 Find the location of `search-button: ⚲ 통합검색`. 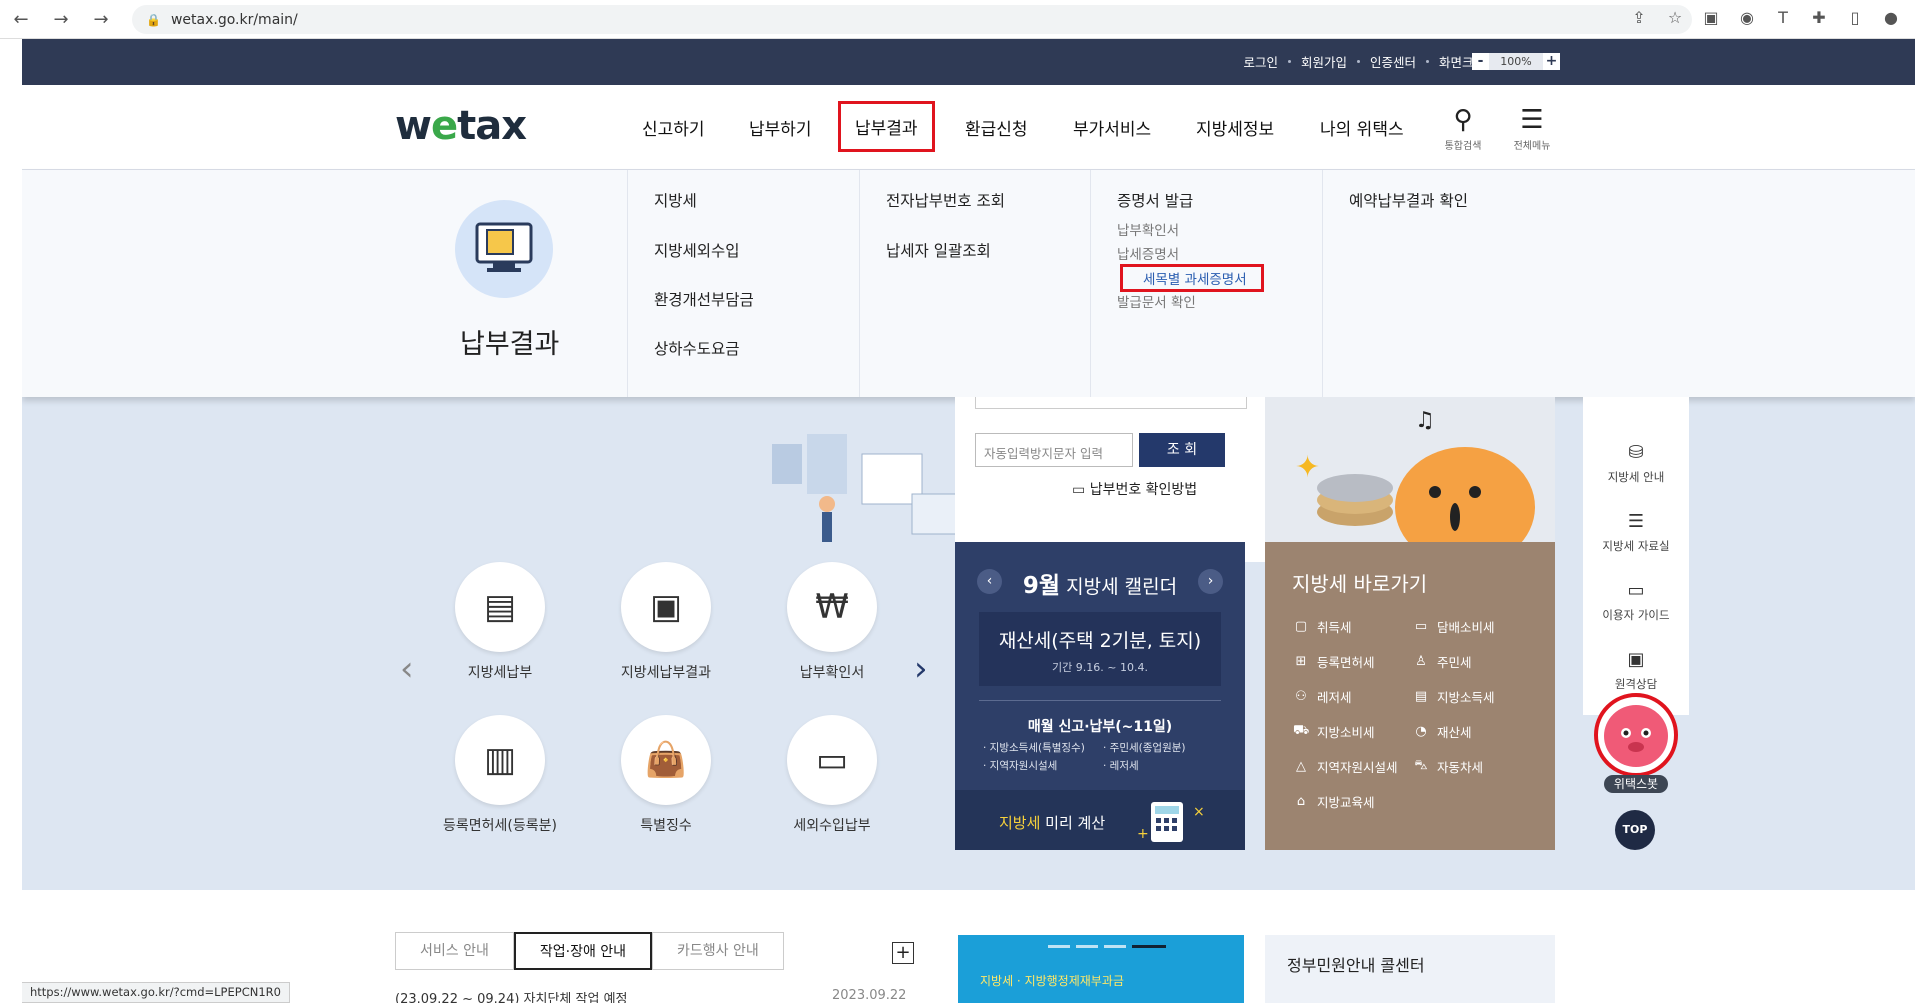

search-button: ⚲ 통합검색 is located at coordinates (1463, 128).